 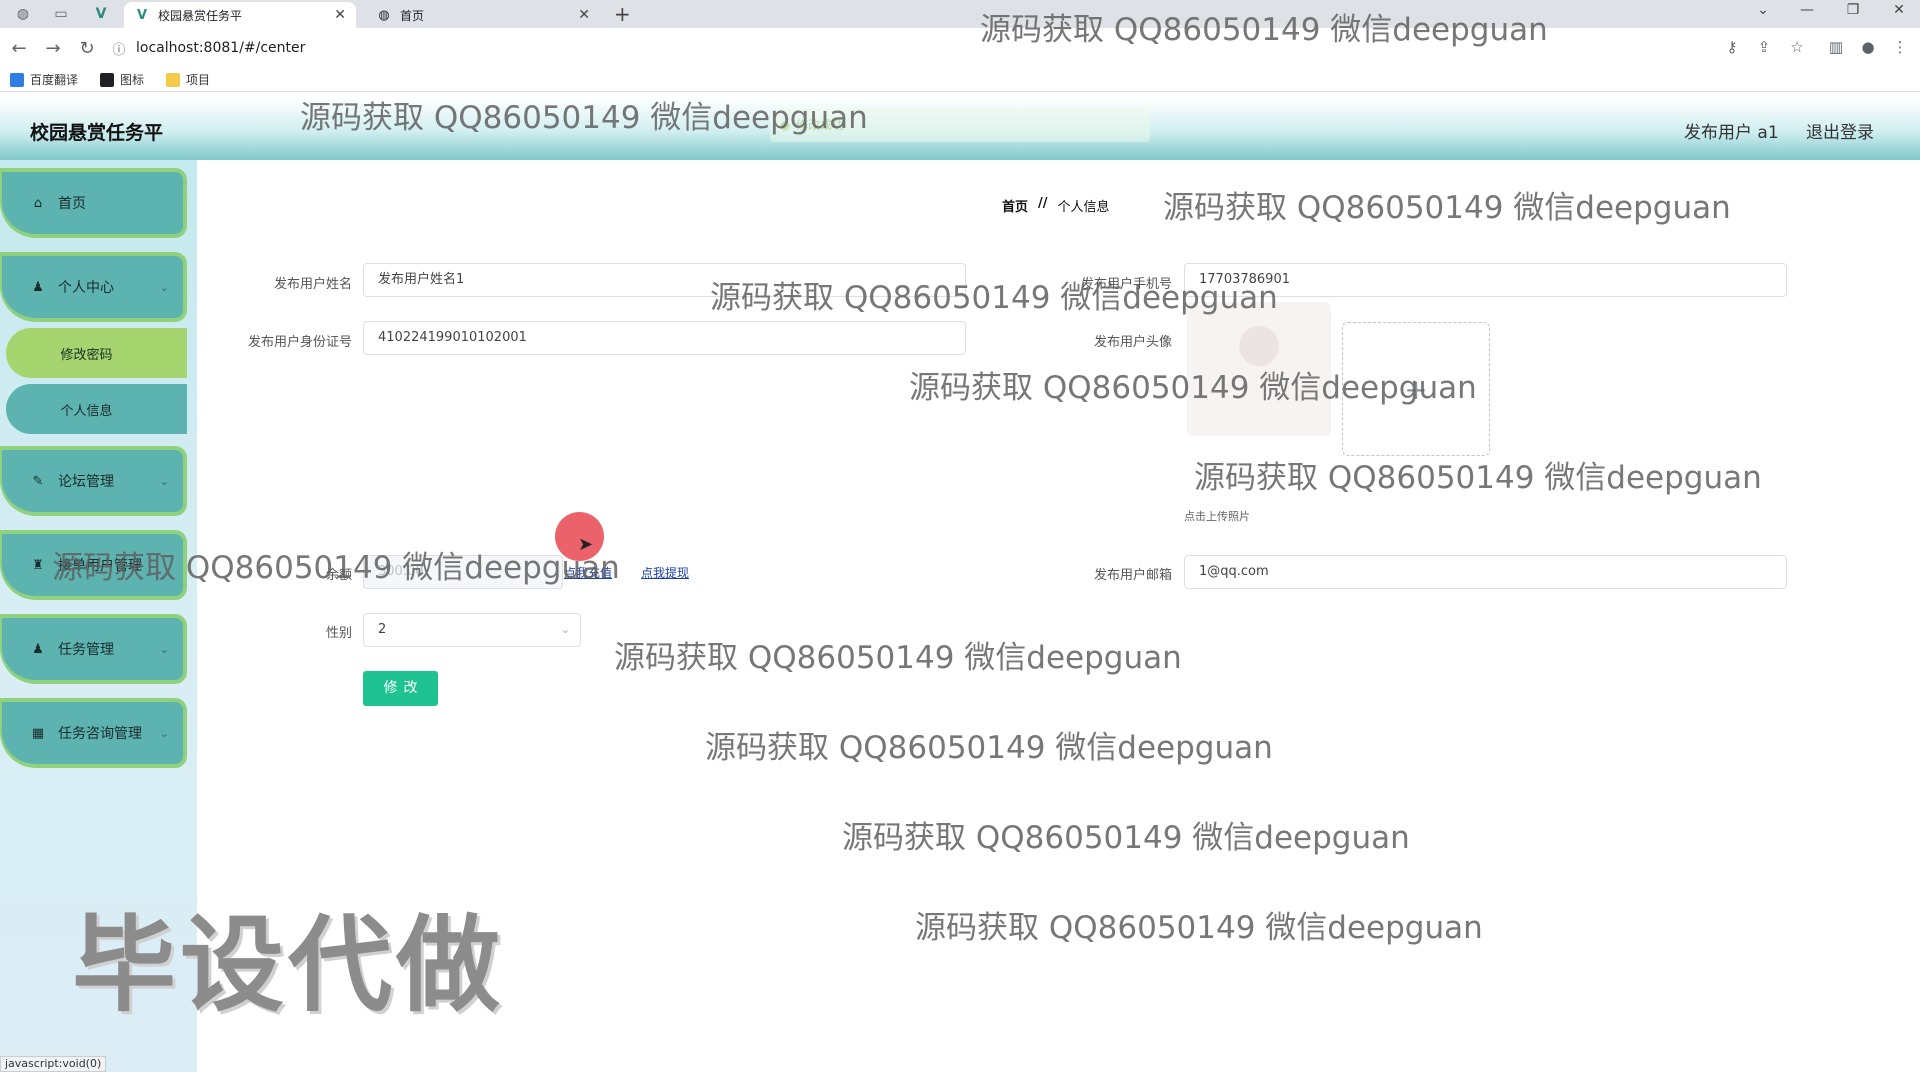 I want to click on browser-tabstrip: ◍ ▭ V V 校园悬赏任务平 ✕ ◍ 首页 ✕ + ⌄ — ❐ ✕, so click(x=960, y=14).